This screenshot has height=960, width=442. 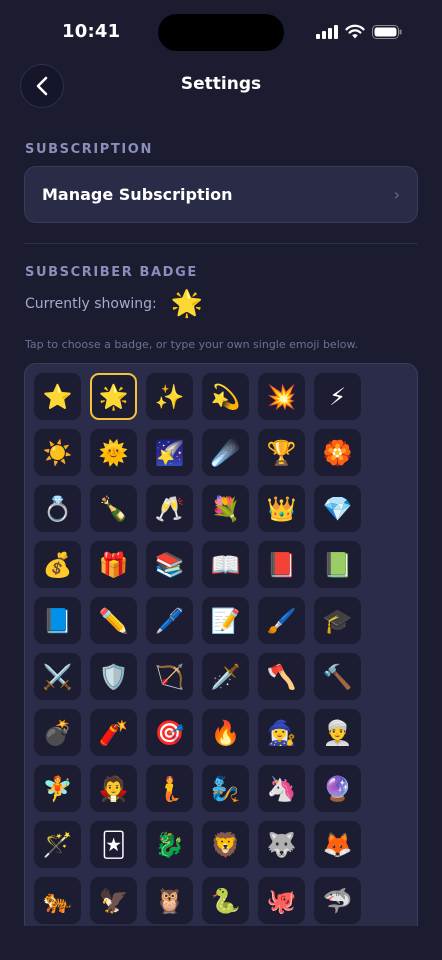 What do you see at coordinates (281, 732) in the screenshot?
I see `badge-option: 🧙‍♀️` at bounding box center [281, 732].